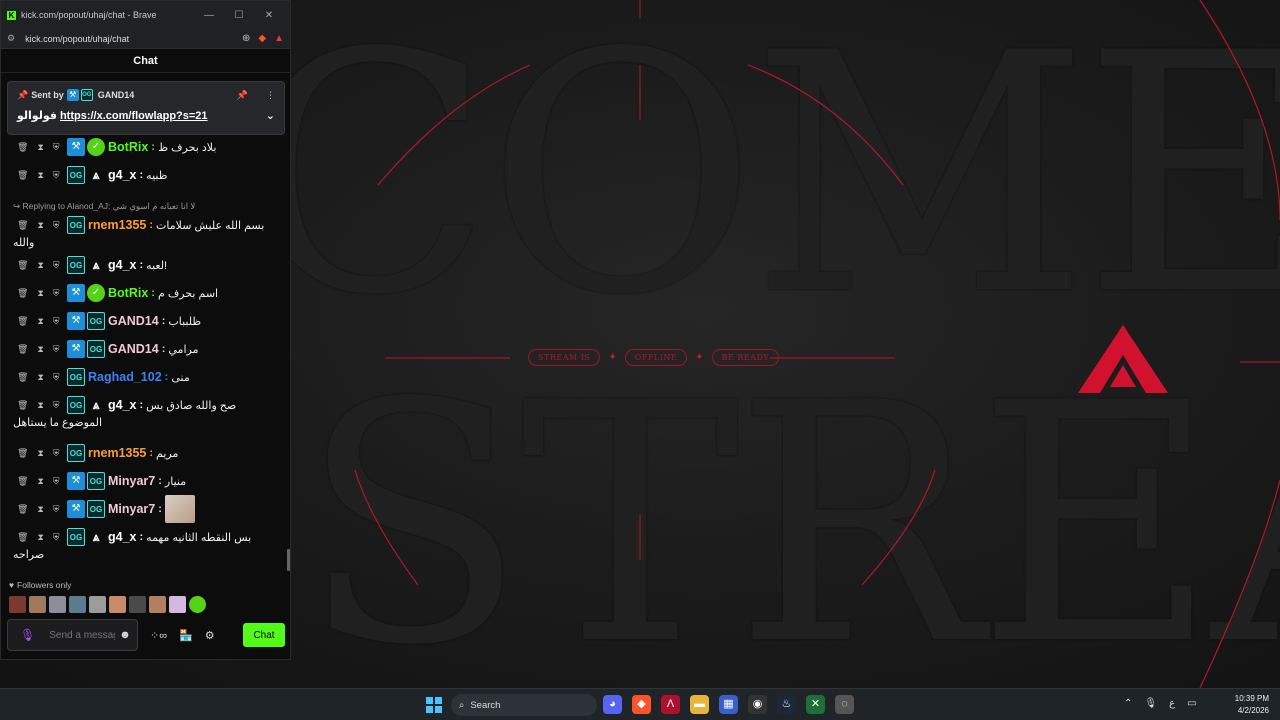  Describe the element at coordinates (844, 704) in the screenshot. I see `app-icon: ◌` at that location.